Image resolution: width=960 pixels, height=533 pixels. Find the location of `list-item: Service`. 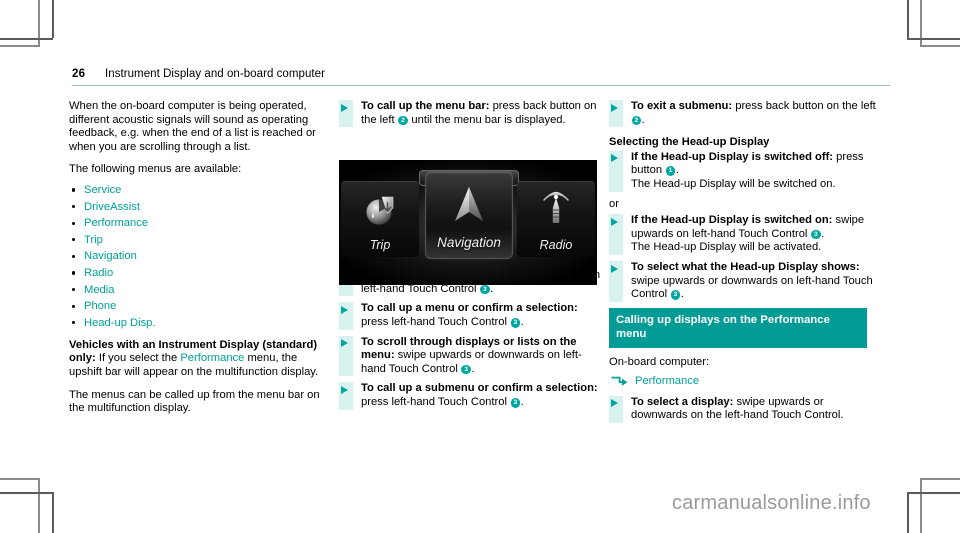

list-item: Service is located at coordinates (198, 190).